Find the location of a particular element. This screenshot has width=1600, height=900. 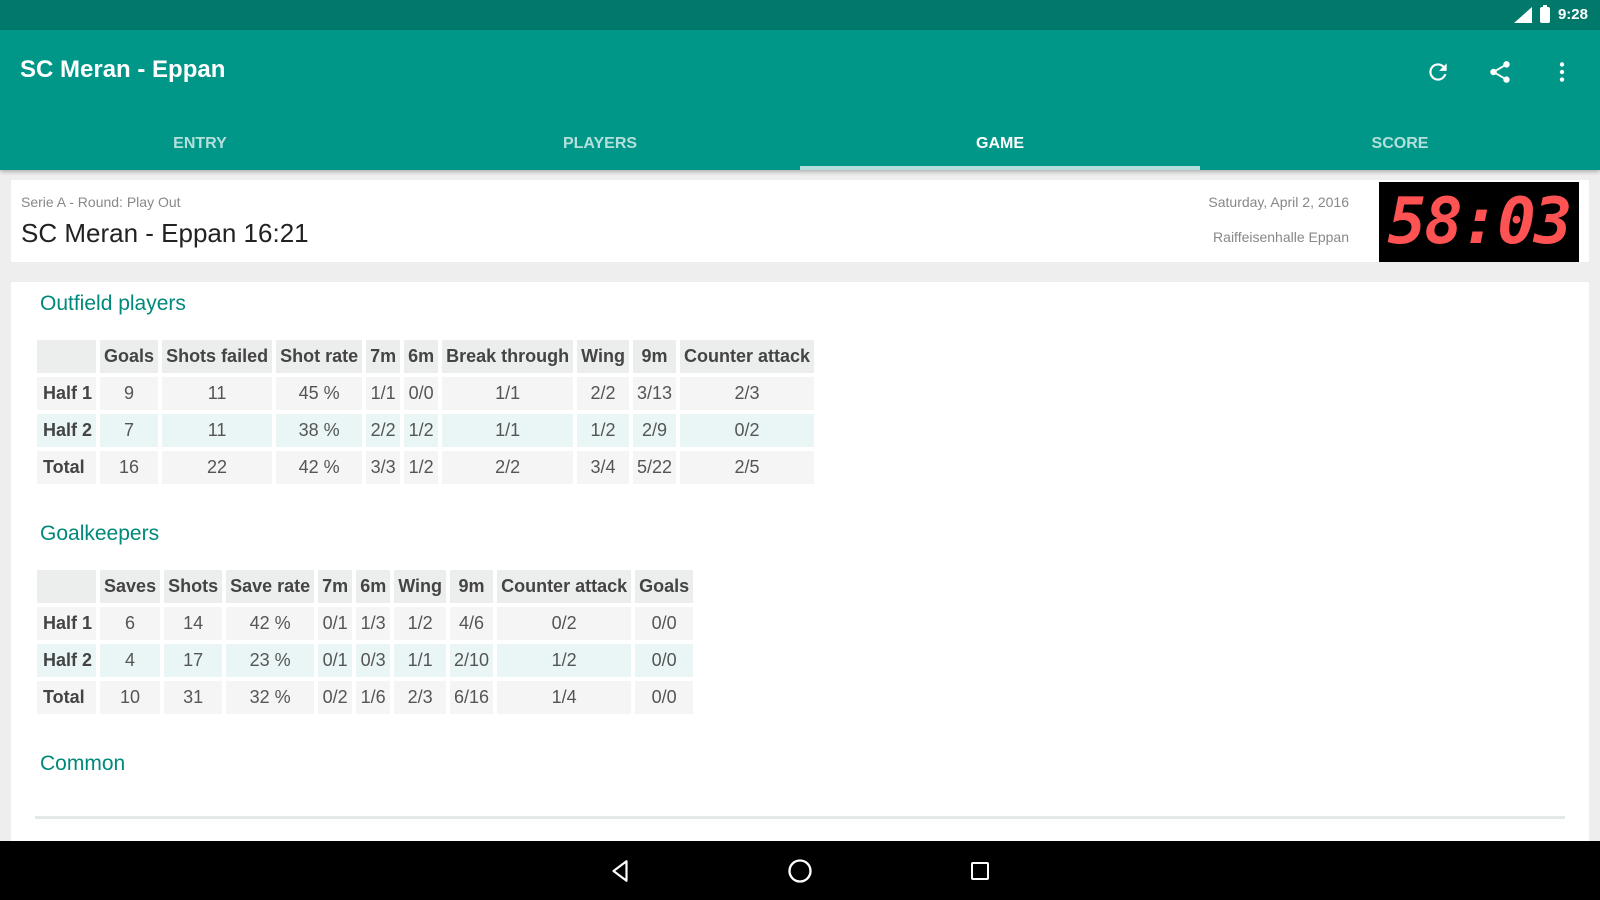

more-vert-icon is located at coordinates (1562, 72).